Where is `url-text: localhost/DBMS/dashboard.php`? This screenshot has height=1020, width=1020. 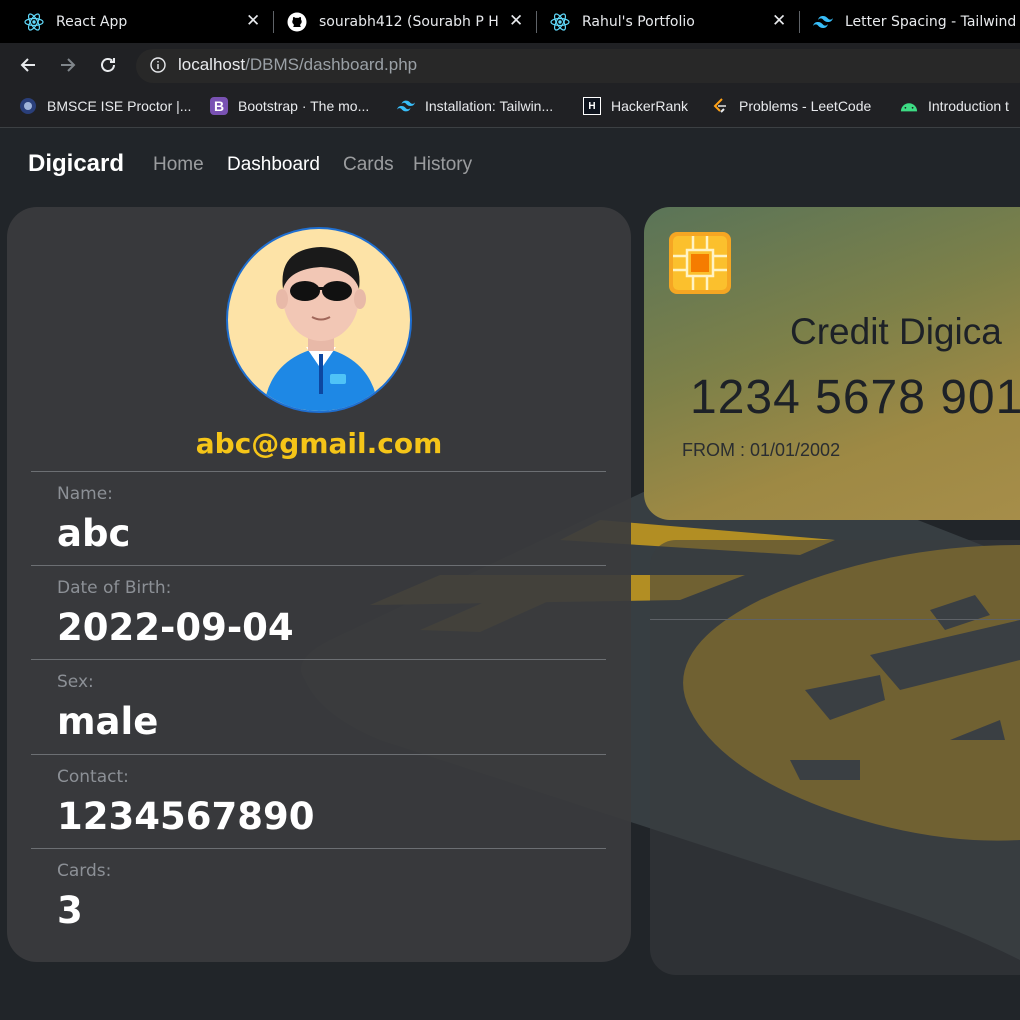 url-text: localhost/DBMS/dashboard.php is located at coordinates (297, 65).